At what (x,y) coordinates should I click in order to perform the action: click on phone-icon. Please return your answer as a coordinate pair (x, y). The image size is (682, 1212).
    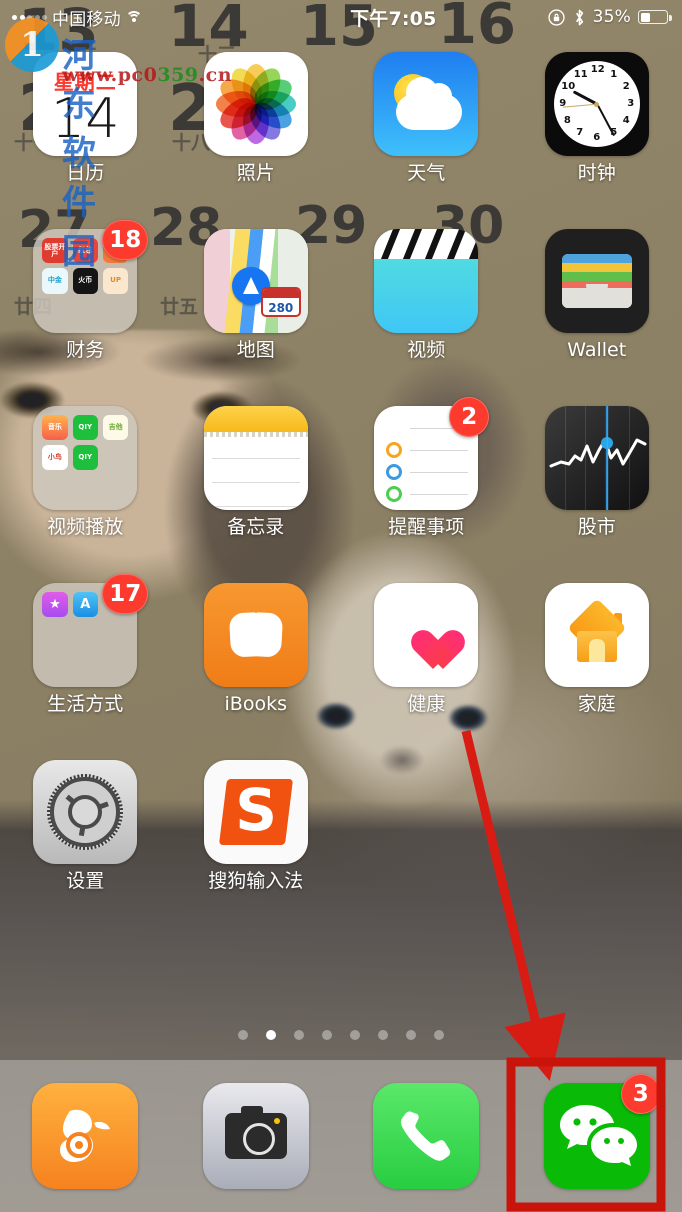
    Looking at the image, I should click on (426, 1136).